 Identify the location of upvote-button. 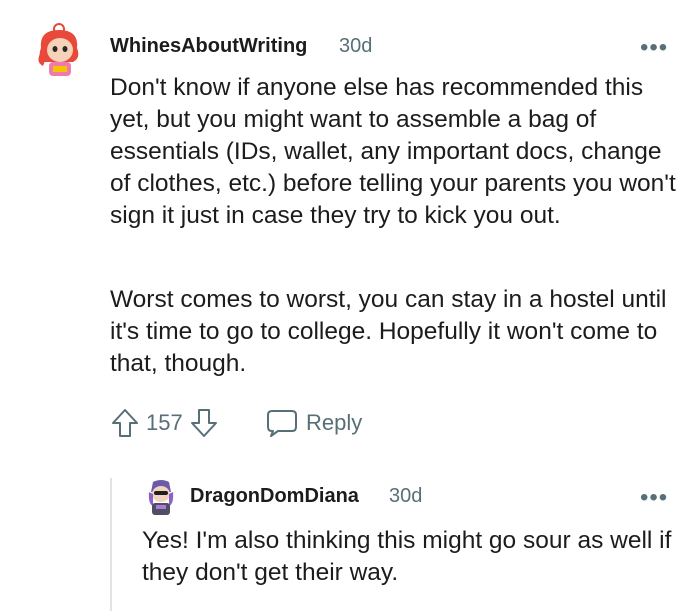
(125, 423).